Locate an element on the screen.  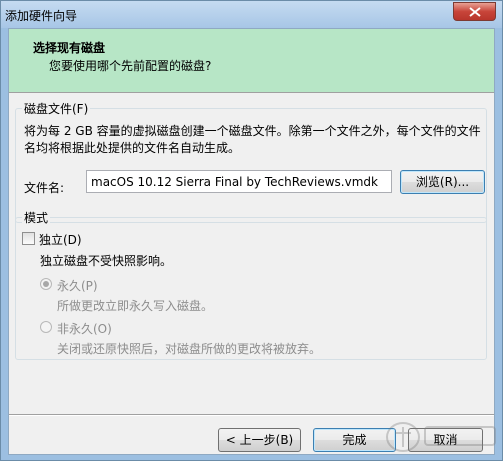
disk-file-group-label: 磁盘文件(F) is located at coordinates (56, 108).